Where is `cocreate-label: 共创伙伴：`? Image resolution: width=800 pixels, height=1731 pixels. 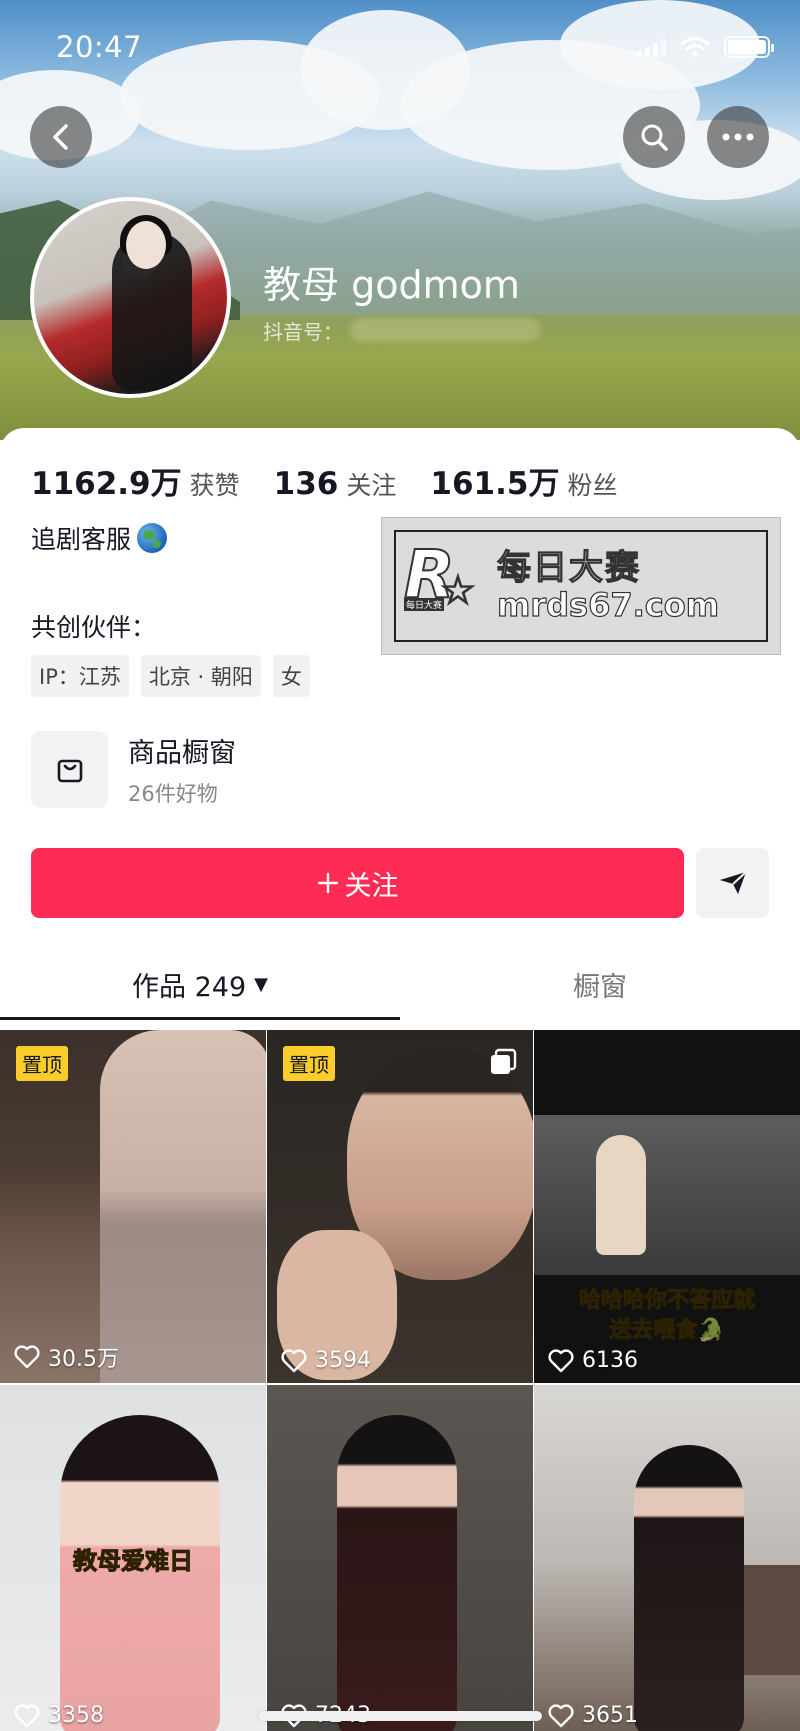
cocreate-label: 共创伙伴： is located at coordinates (93, 626).